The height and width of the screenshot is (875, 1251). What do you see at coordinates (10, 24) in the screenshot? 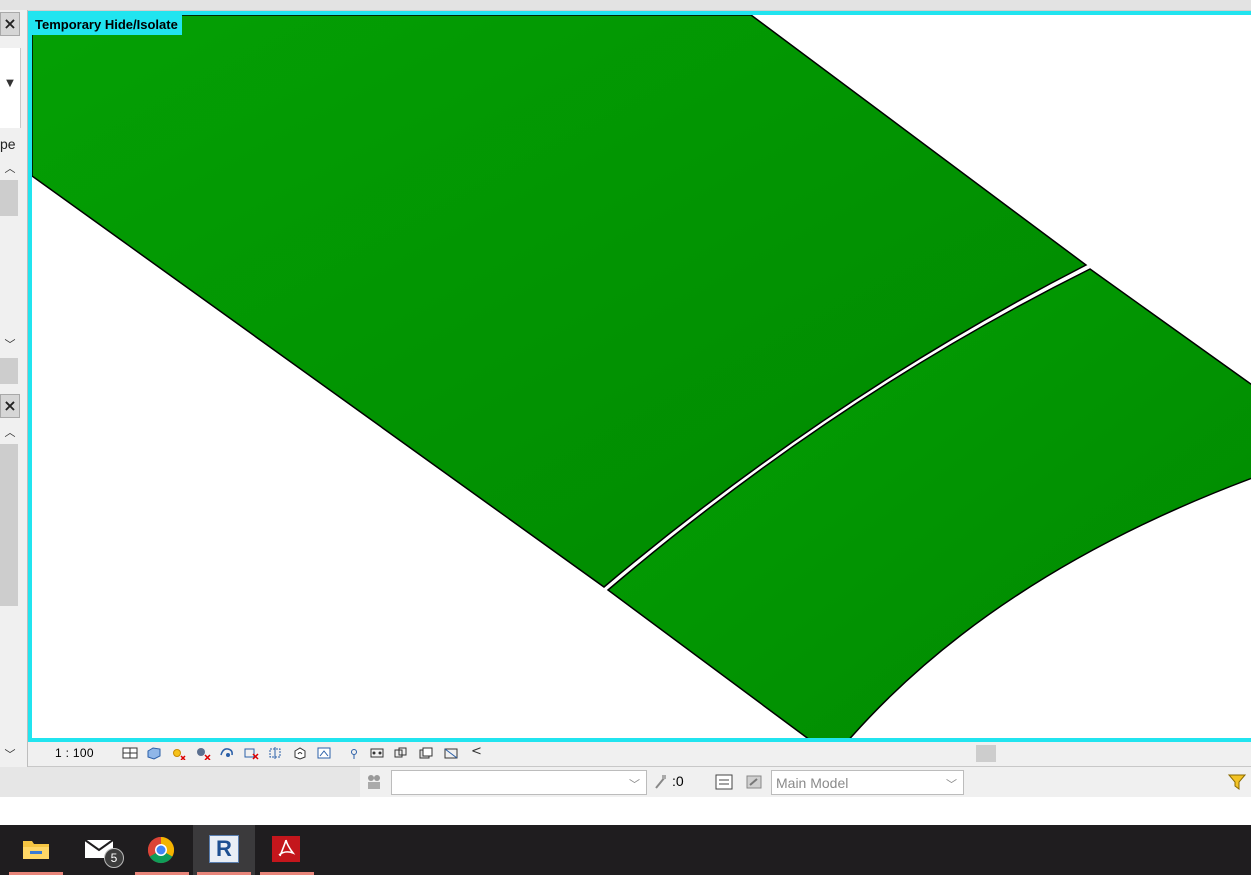
I see `properties-close-button: ×` at bounding box center [10, 24].